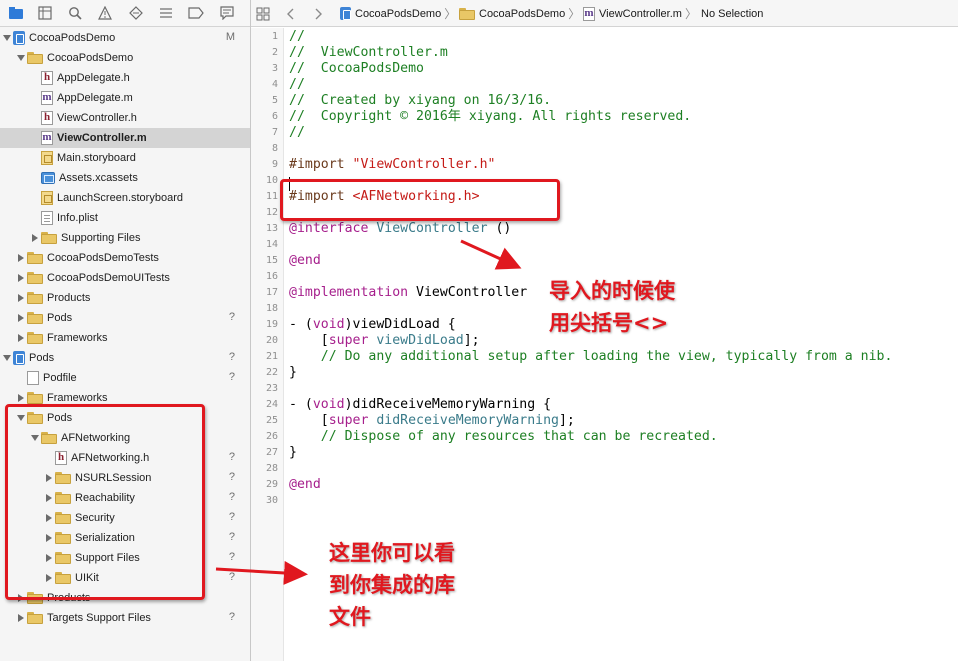 The image size is (958, 661). What do you see at coordinates (136, 13) in the screenshot?
I see `test-navigator-diamond-icon` at bounding box center [136, 13].